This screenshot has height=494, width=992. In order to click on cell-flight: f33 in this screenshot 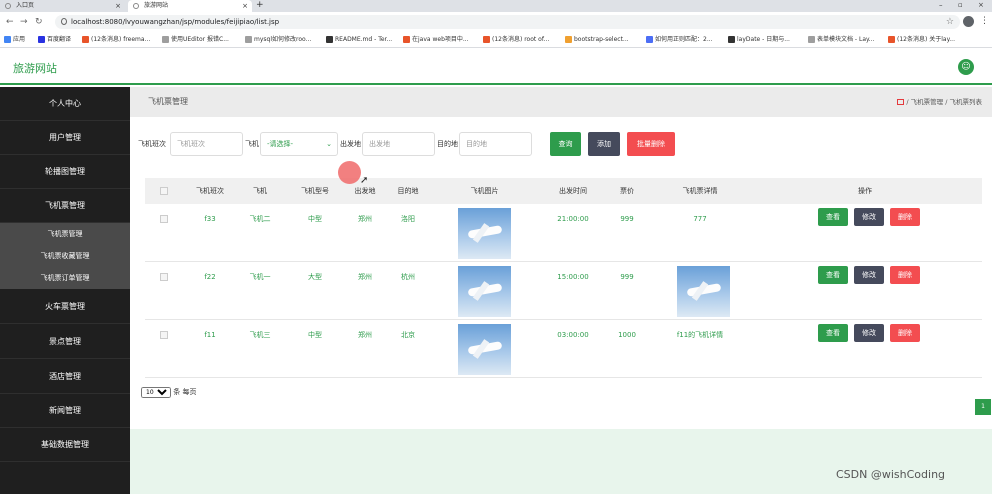, I will do `click(210, 219)`.